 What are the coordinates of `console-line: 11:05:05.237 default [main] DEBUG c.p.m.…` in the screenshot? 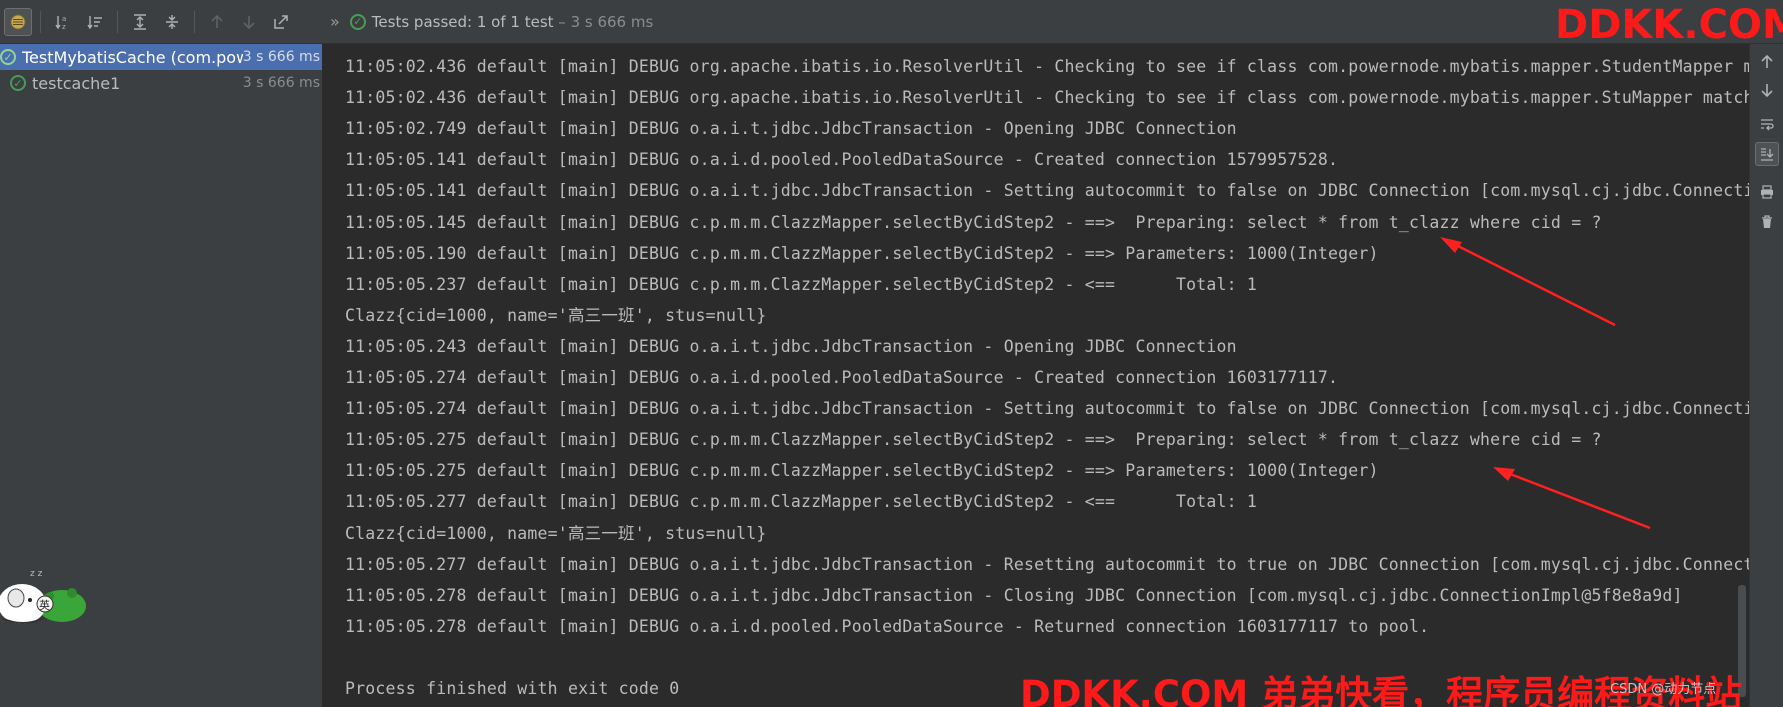 It's located at (801, 284).